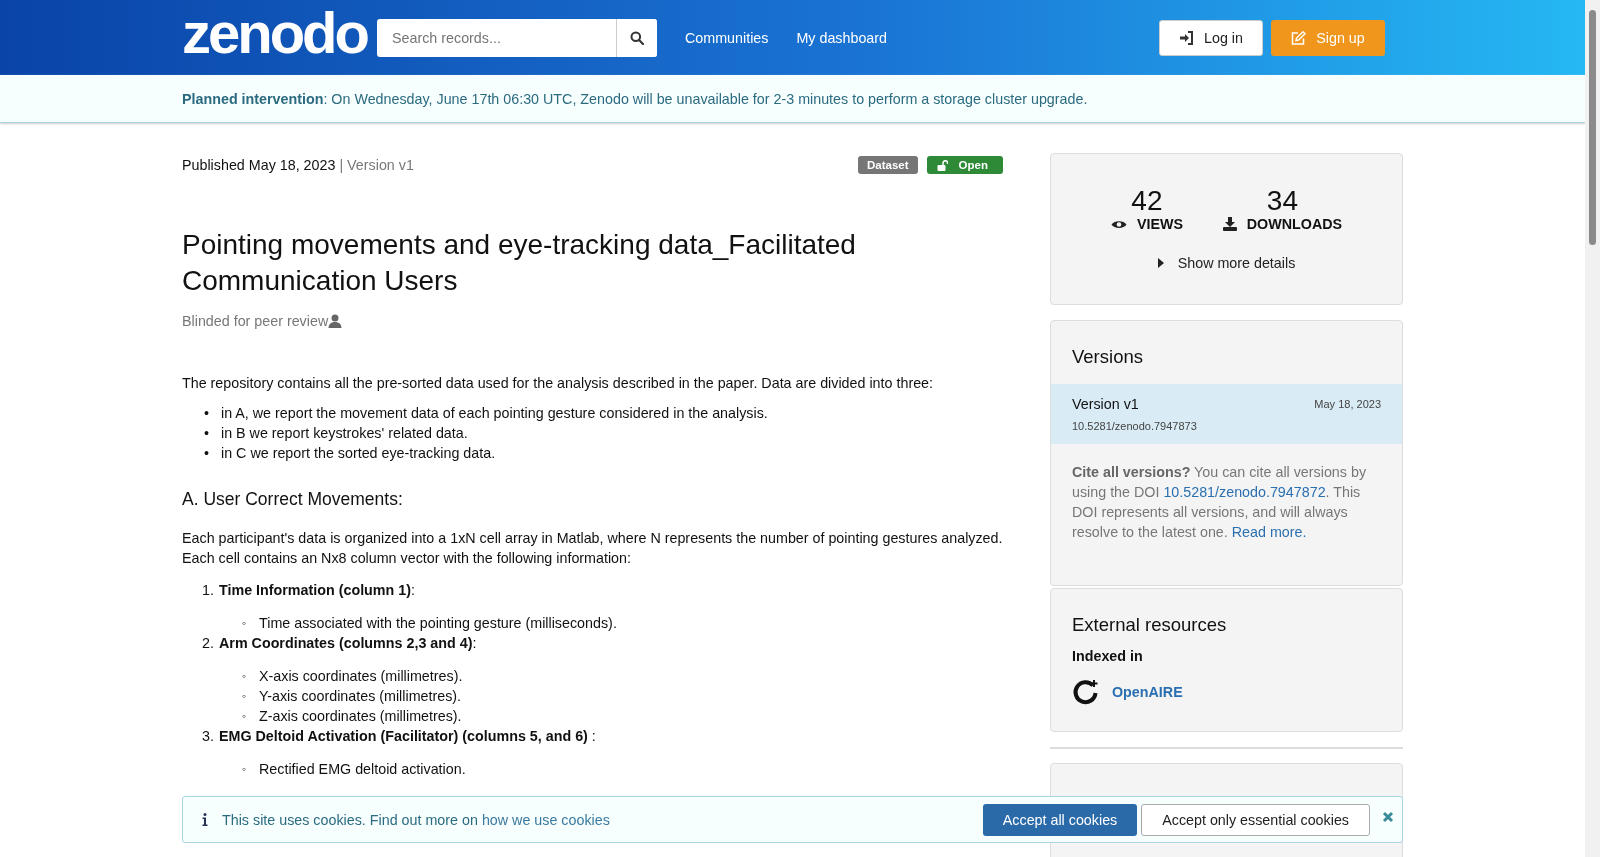 The height and width of the screenshot is (857, 1600). Describe the element at coordinates (344, 433) in the screenshot. I see `list-item: in B we report keystrokes' related data.` at that location.